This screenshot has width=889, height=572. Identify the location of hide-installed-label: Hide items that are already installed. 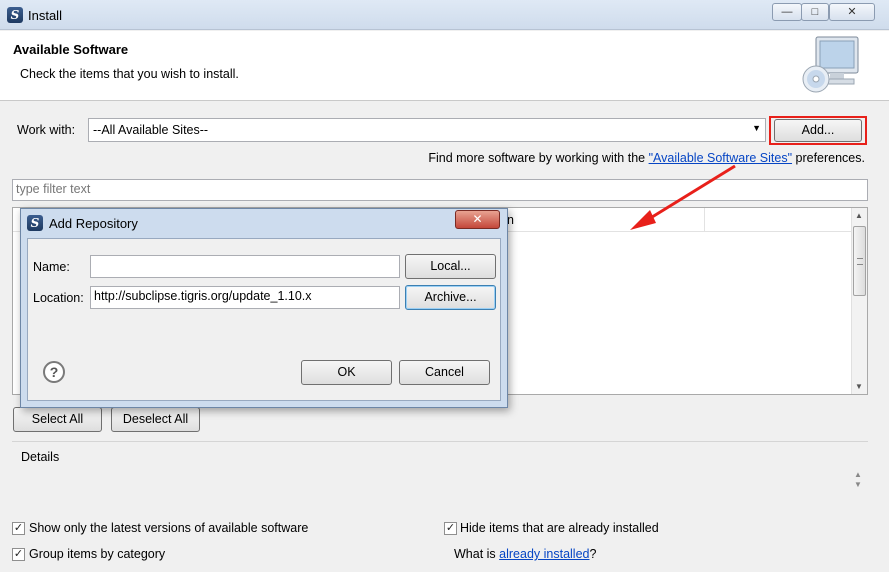
(559, 528).